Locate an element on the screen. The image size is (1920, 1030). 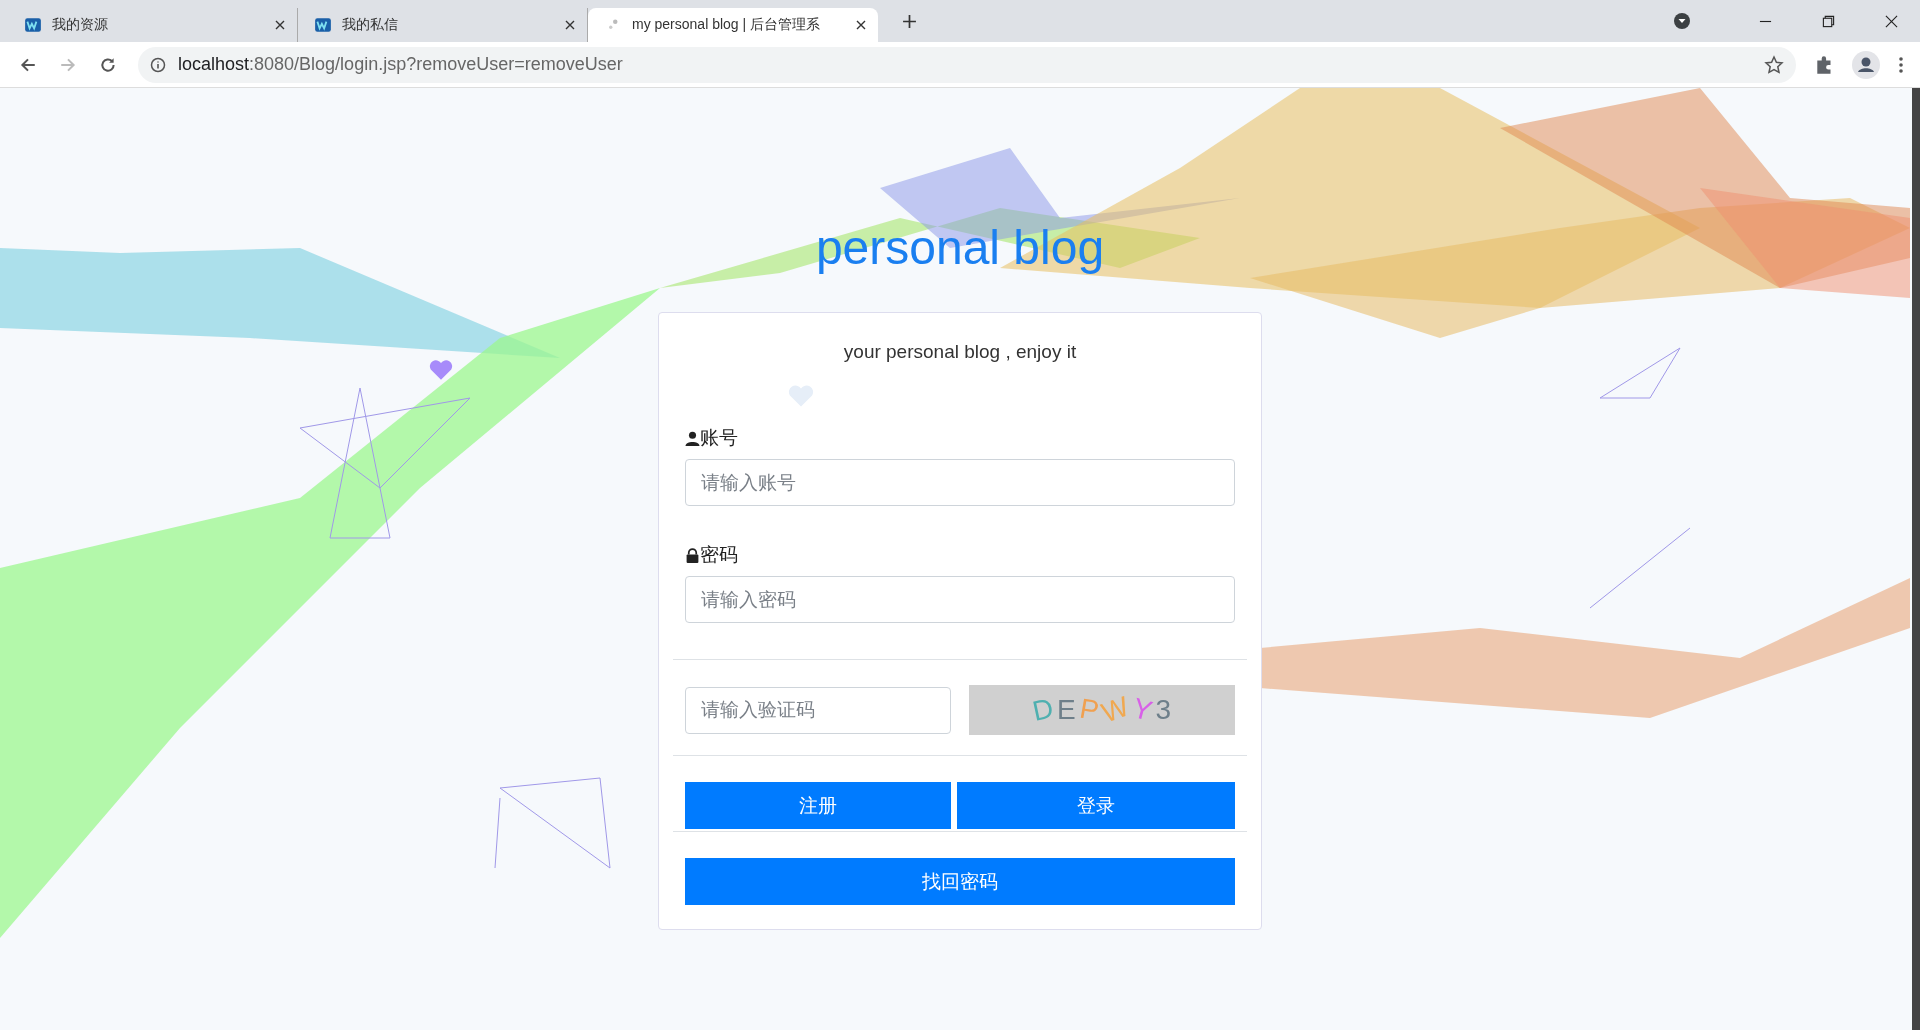
url-text: localhost:8080/Blog/login.jsp?removeUser=removeUser is located at coordinates (400, 64).